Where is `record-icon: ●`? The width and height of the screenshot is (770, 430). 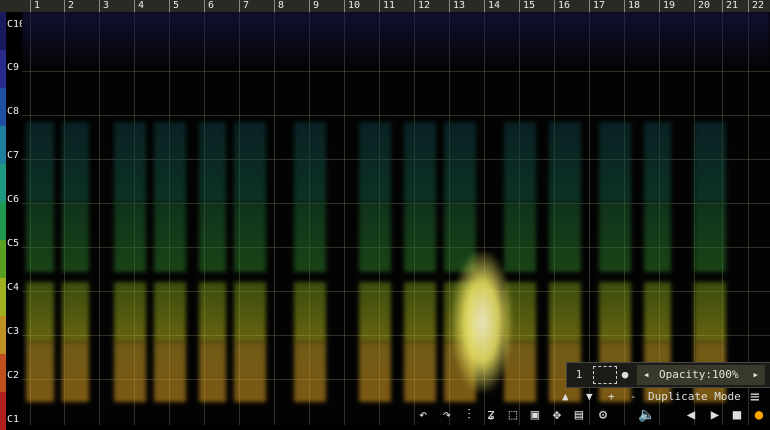
record-icon: ● is located at coordinates (759, 415).